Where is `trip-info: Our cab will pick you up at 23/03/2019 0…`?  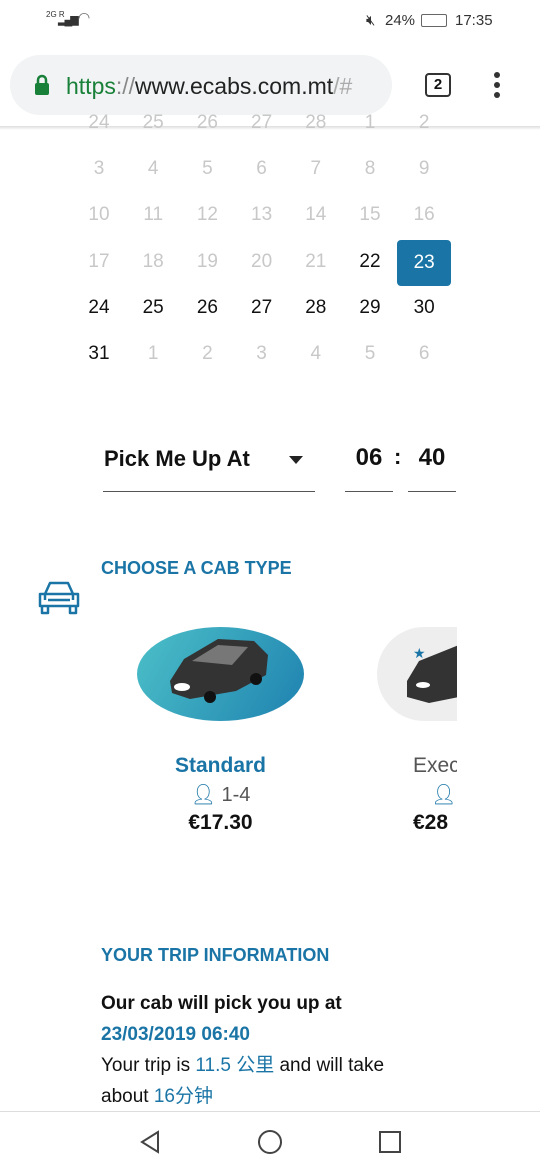 trip-info: Our cab will pick you up at 23/03/2019 0… is located at coordinates (243, 1050).